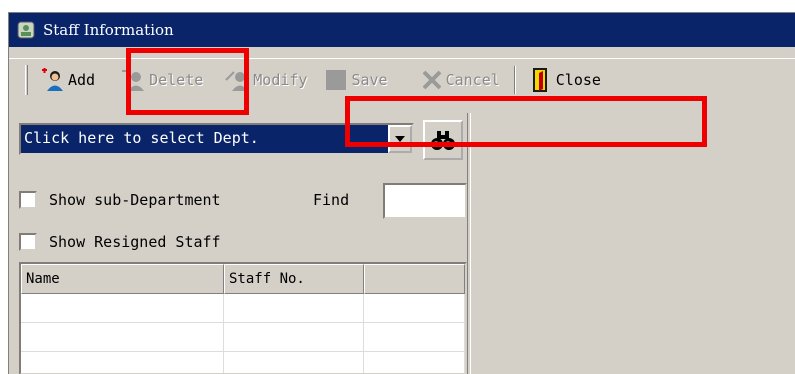 Image resolution: width=795 pixels, height=374 pixels. Describe the element at coordinates (82, 79) in the screenshot. I see `add-label: Add` at that location.